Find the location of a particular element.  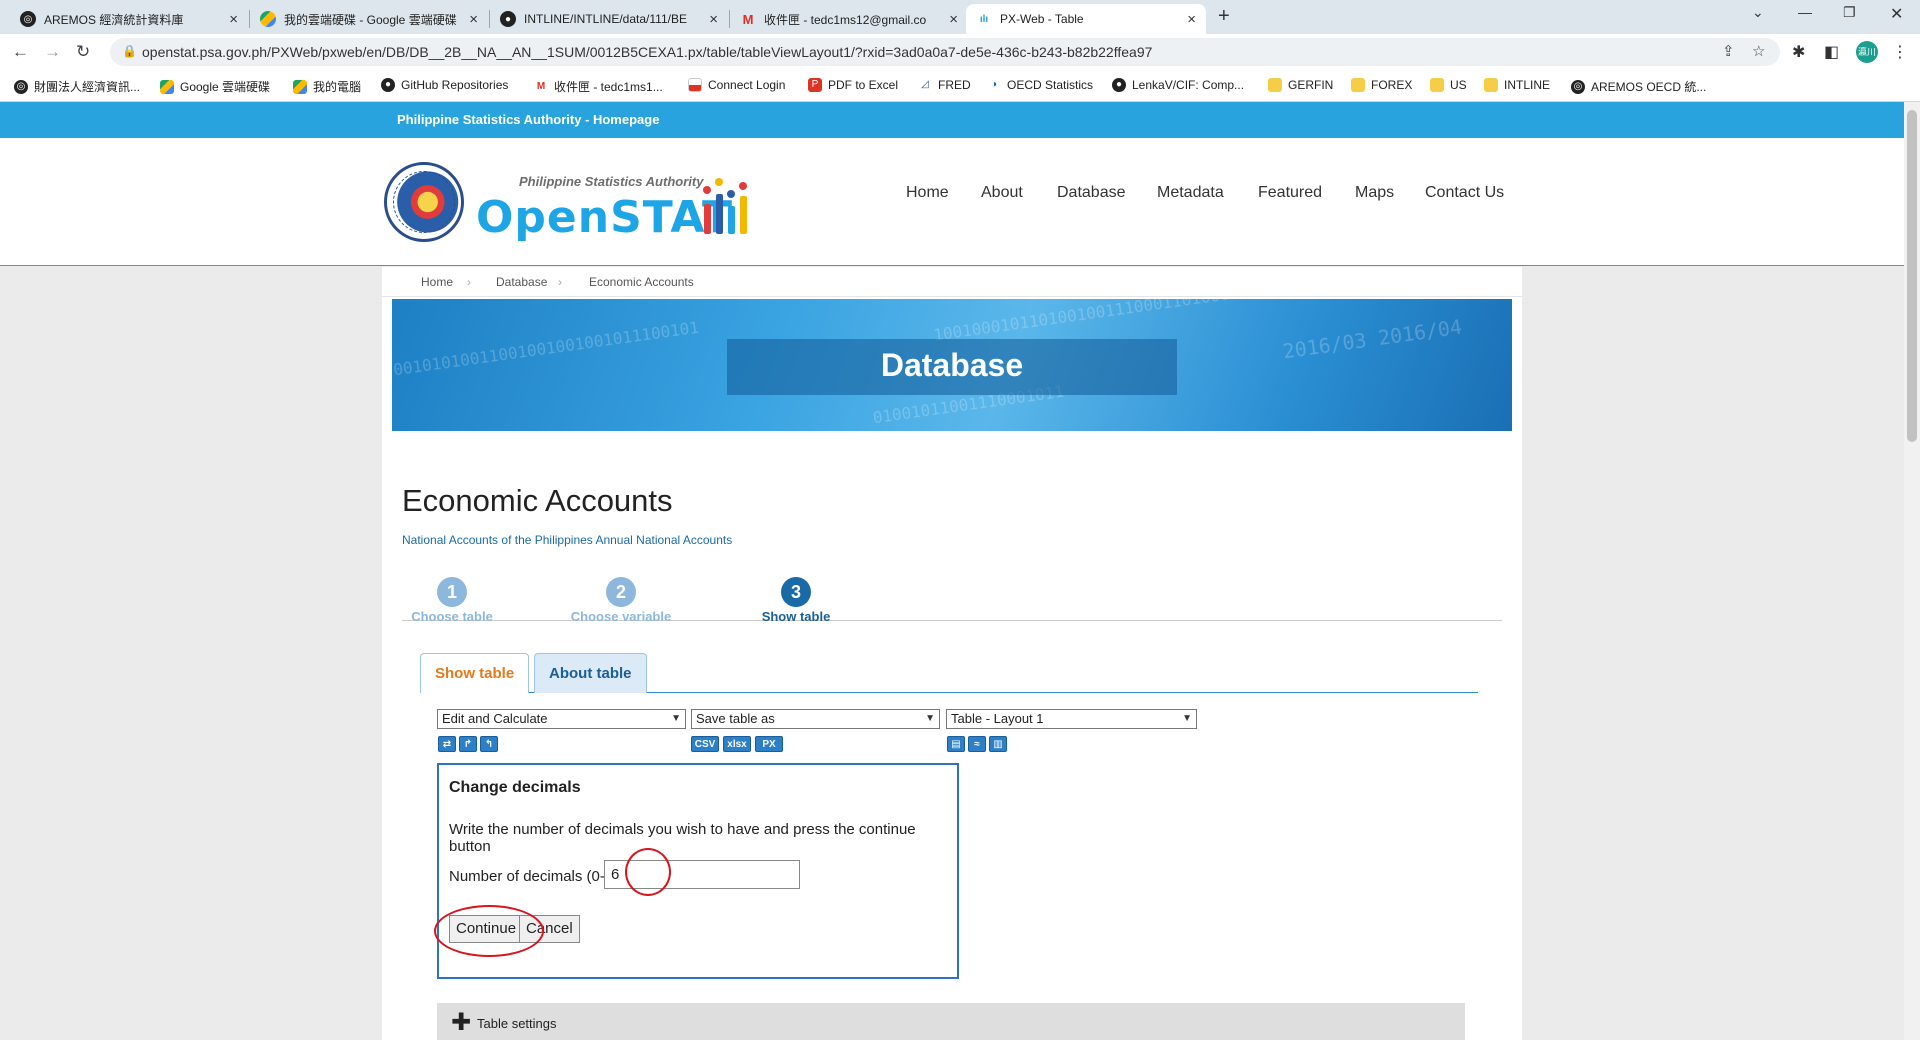

pivot-counterclockwise-icon: ↰ is located at coordinates (489, 744).